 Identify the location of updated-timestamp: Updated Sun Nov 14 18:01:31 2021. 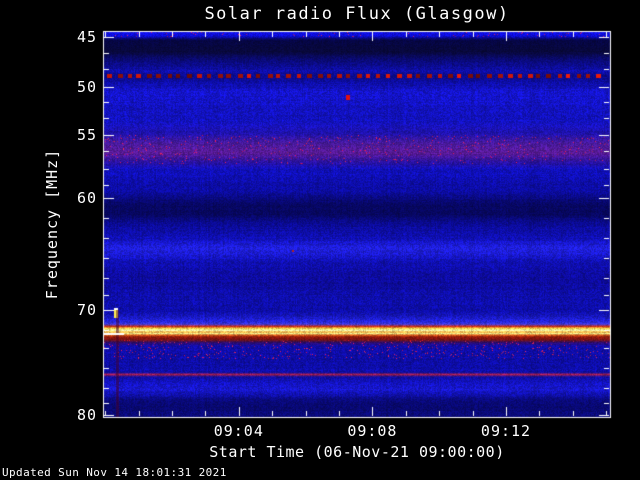
(114, 472).